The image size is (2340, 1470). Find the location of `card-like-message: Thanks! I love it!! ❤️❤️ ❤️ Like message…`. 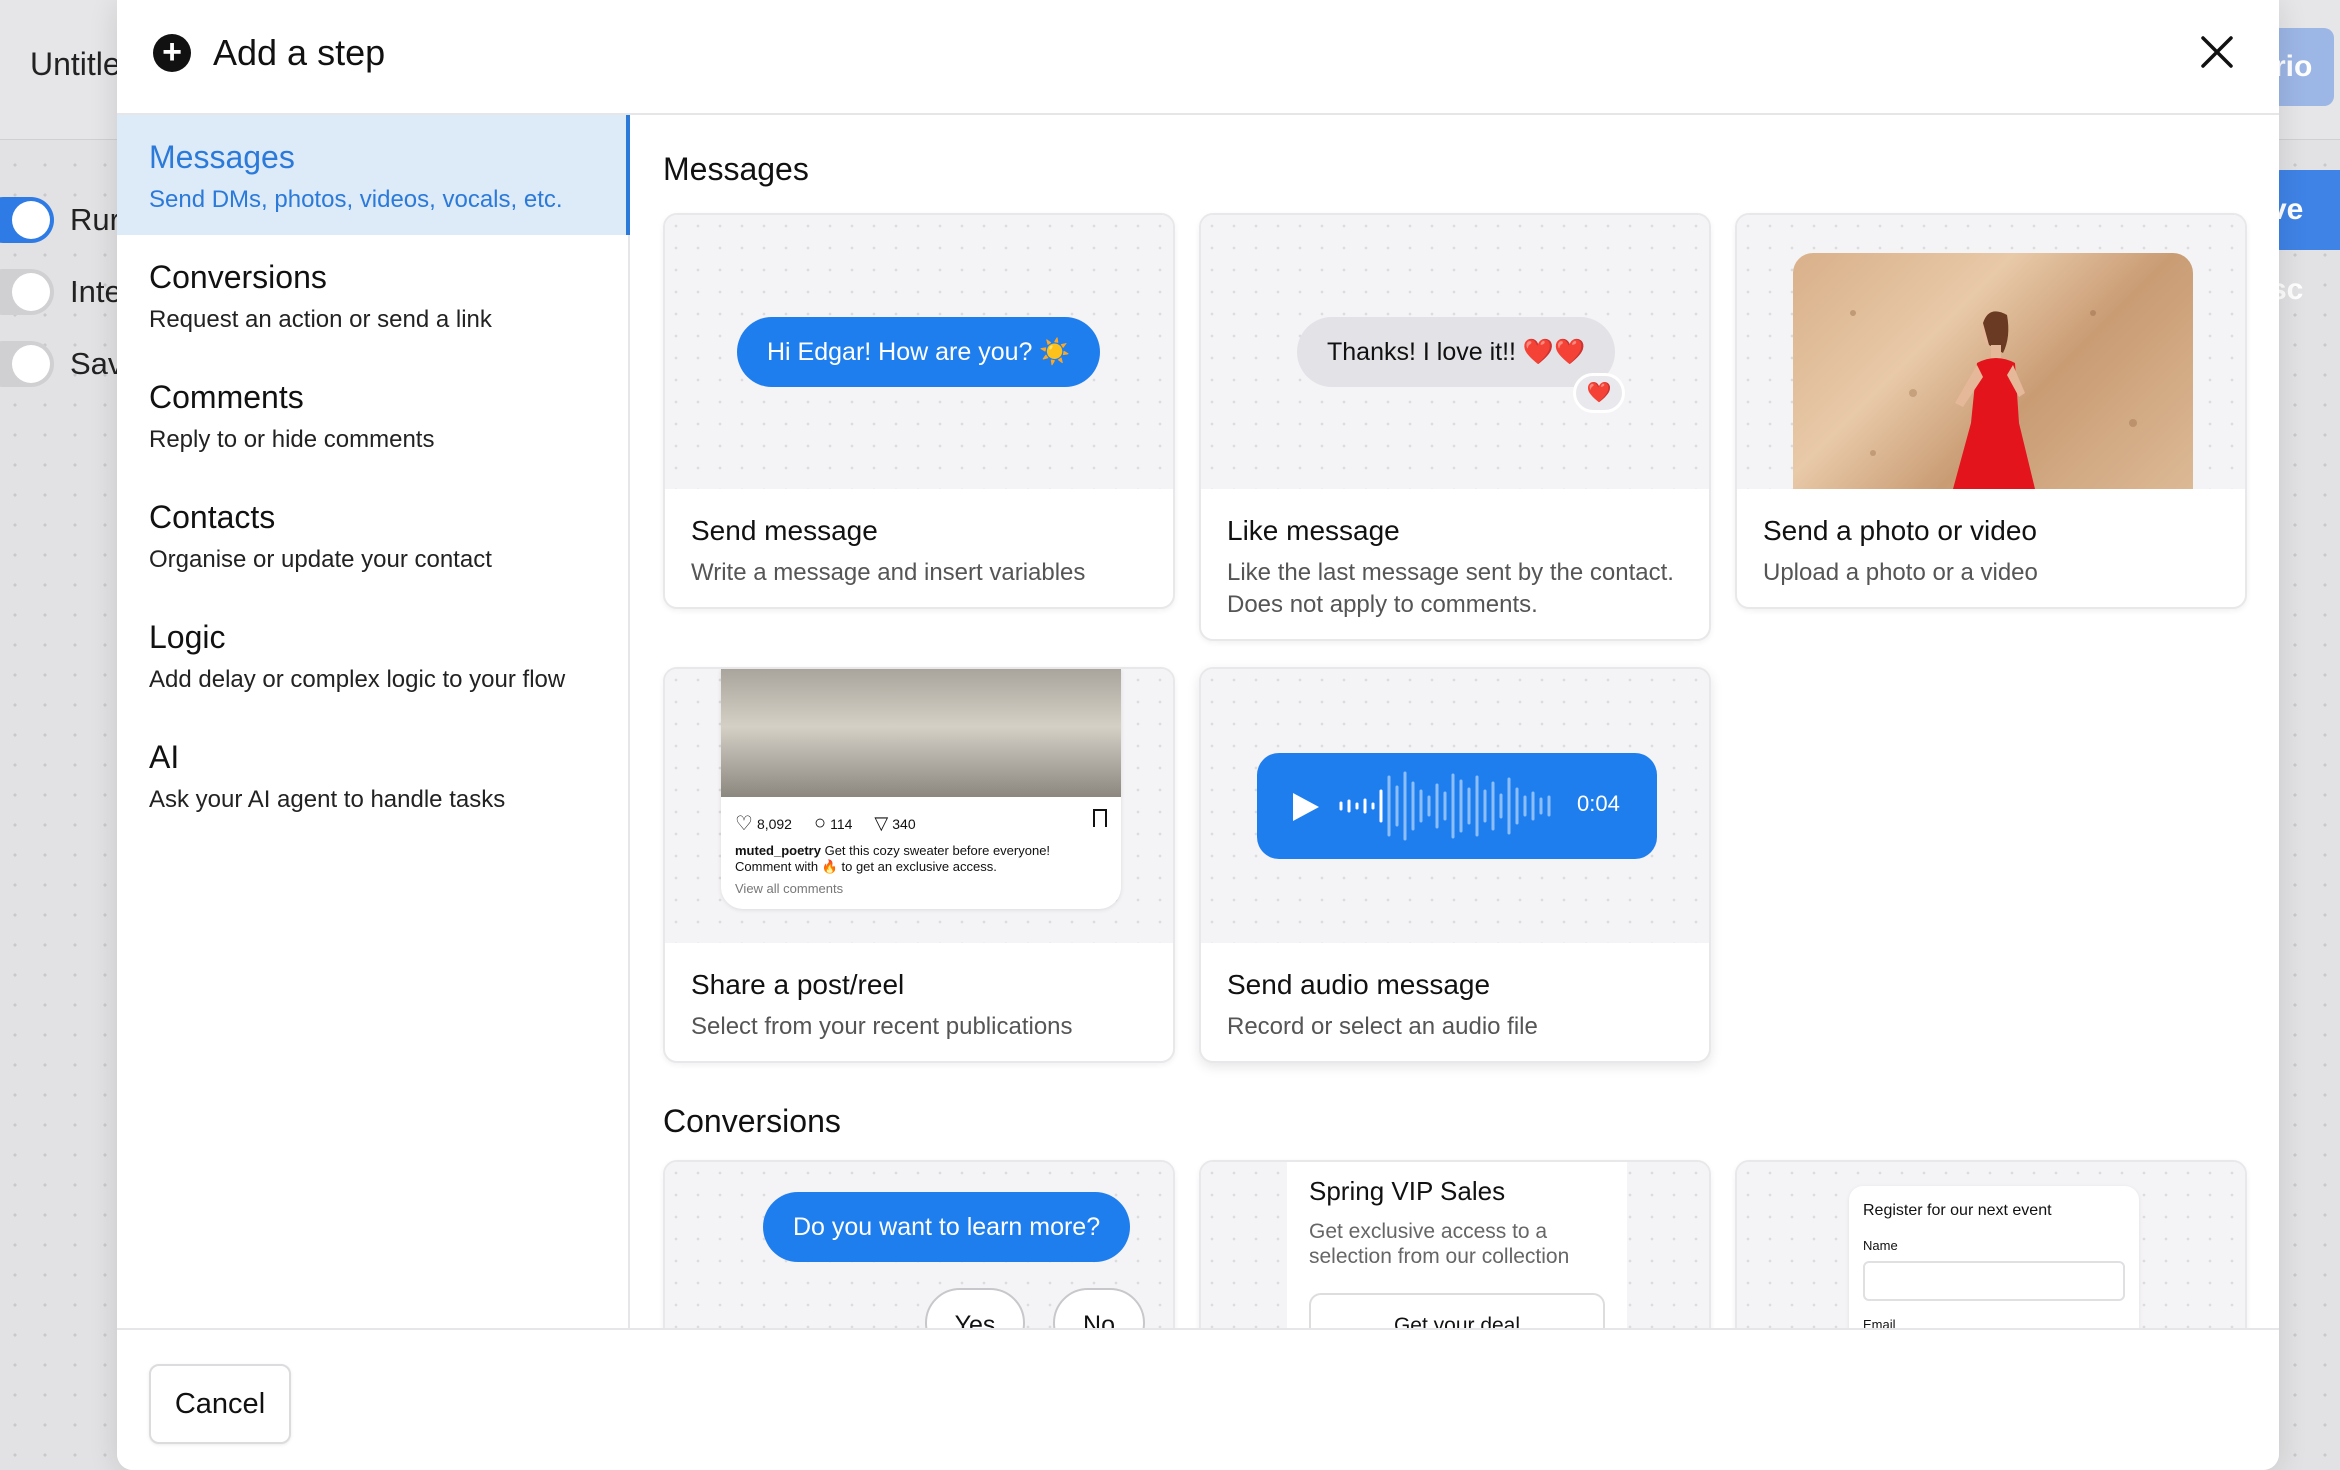

card-like-message: Thanks! I love it!! ❤️❤️ ❤️ Like message… is located at coordinates (1455, 427).